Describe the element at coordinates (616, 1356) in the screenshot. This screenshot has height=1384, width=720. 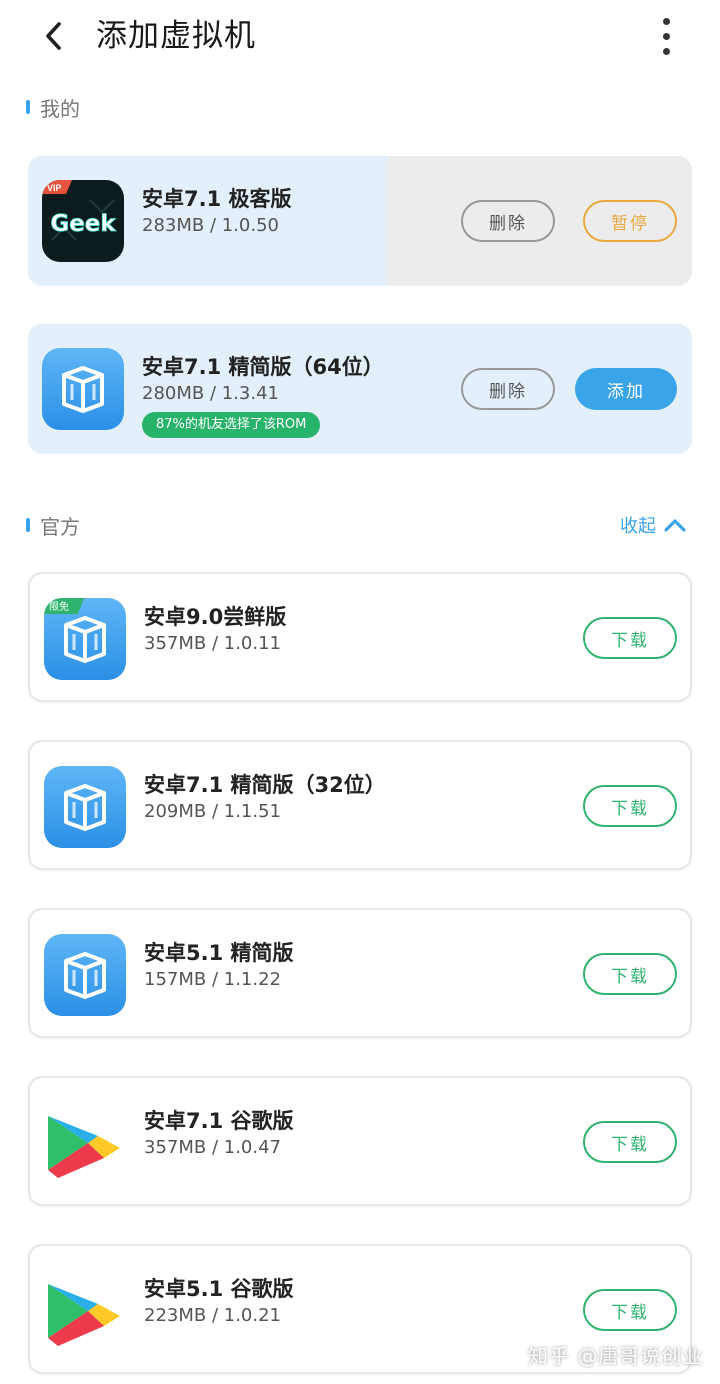
I see `watermark: 知乎 @唐哥说创业` at that location.